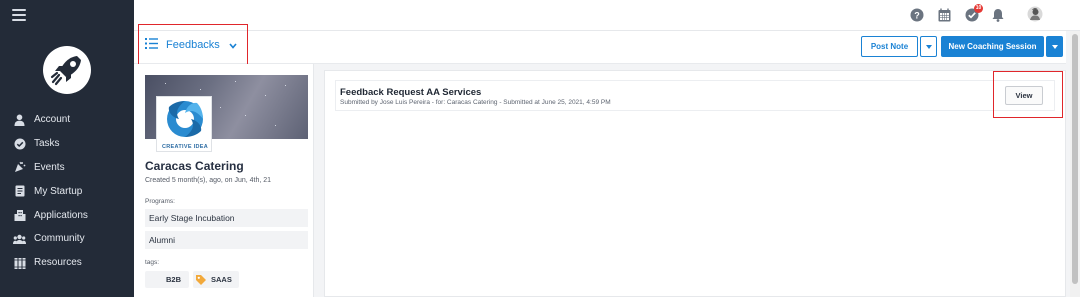 Image resolution: width=1080 pixels, height=297 pixels. Describe the element at coordinates (185, 147) in the screenshot. I see `logo-text: CREATIVE IDEA` at that location.